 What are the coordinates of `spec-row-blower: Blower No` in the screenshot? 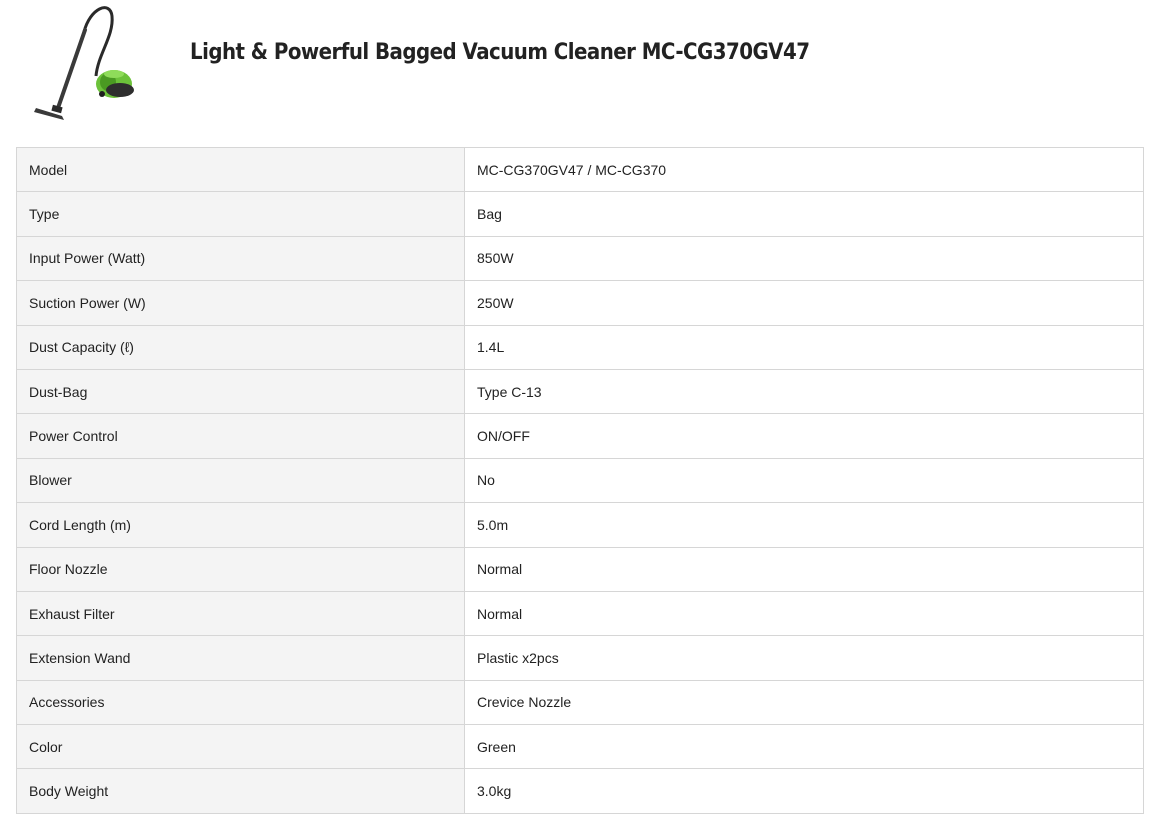 It's located at (580, 480).